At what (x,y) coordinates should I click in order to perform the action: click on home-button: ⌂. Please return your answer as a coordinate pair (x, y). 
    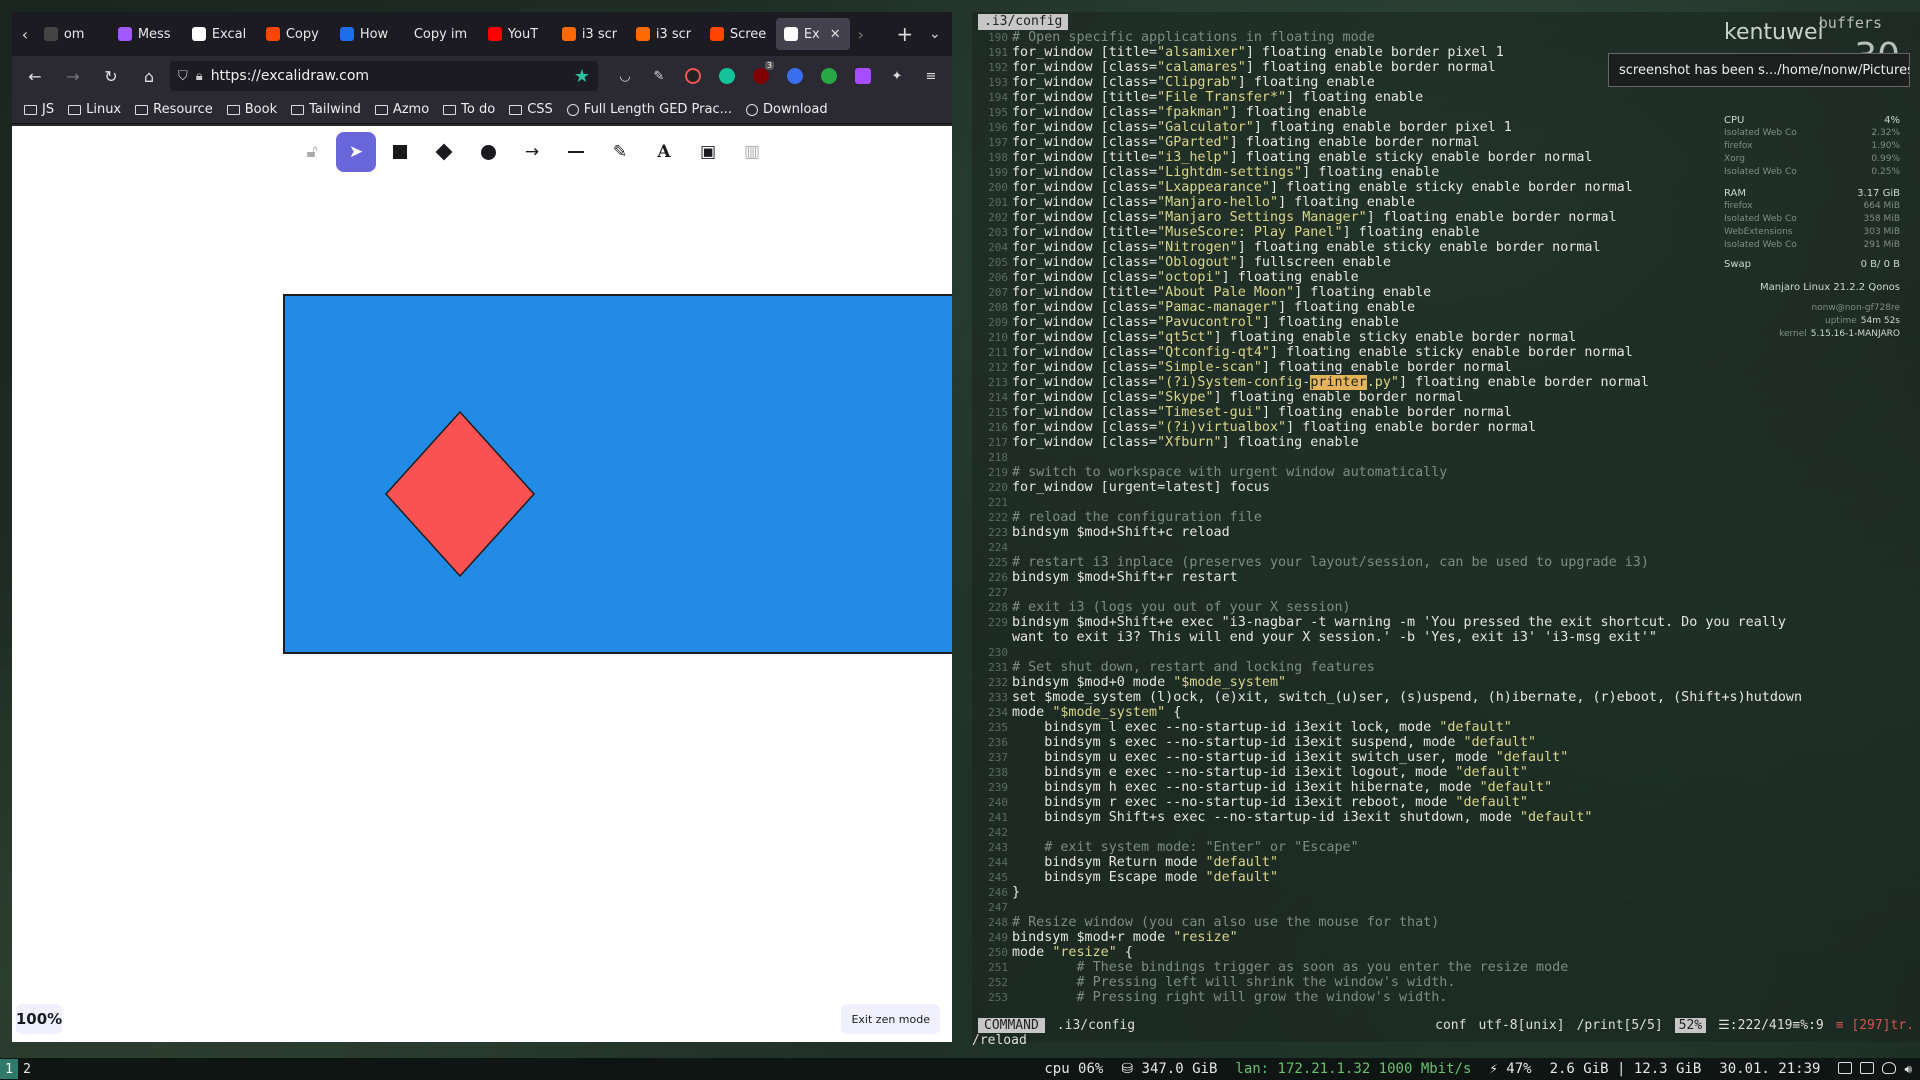
    Looking at the image, I should click on (149, 76).